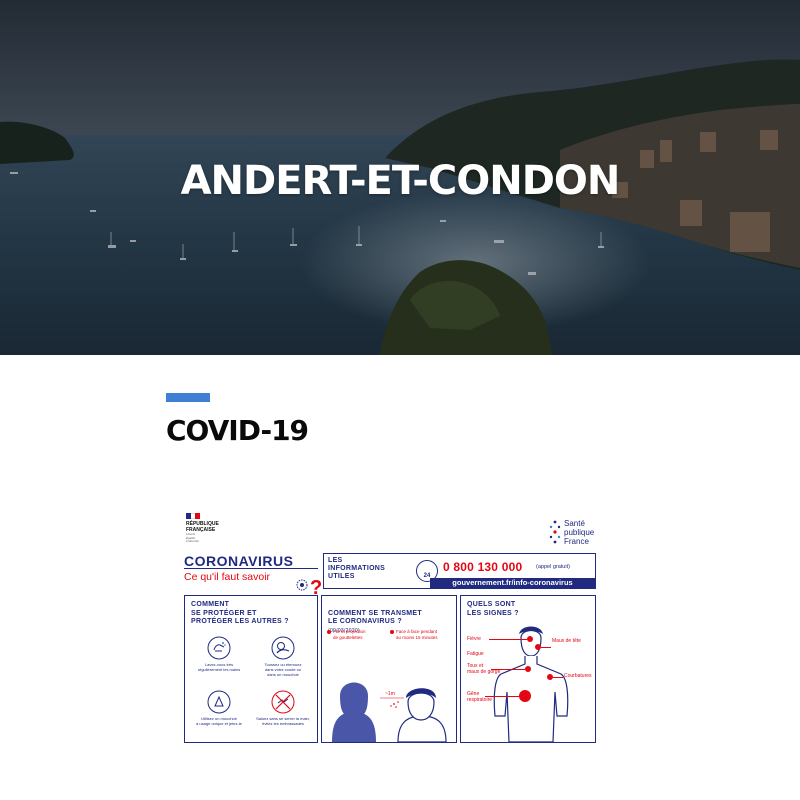  I want to click on sante-publique-logo: Santé publique France, so click(573, 531).